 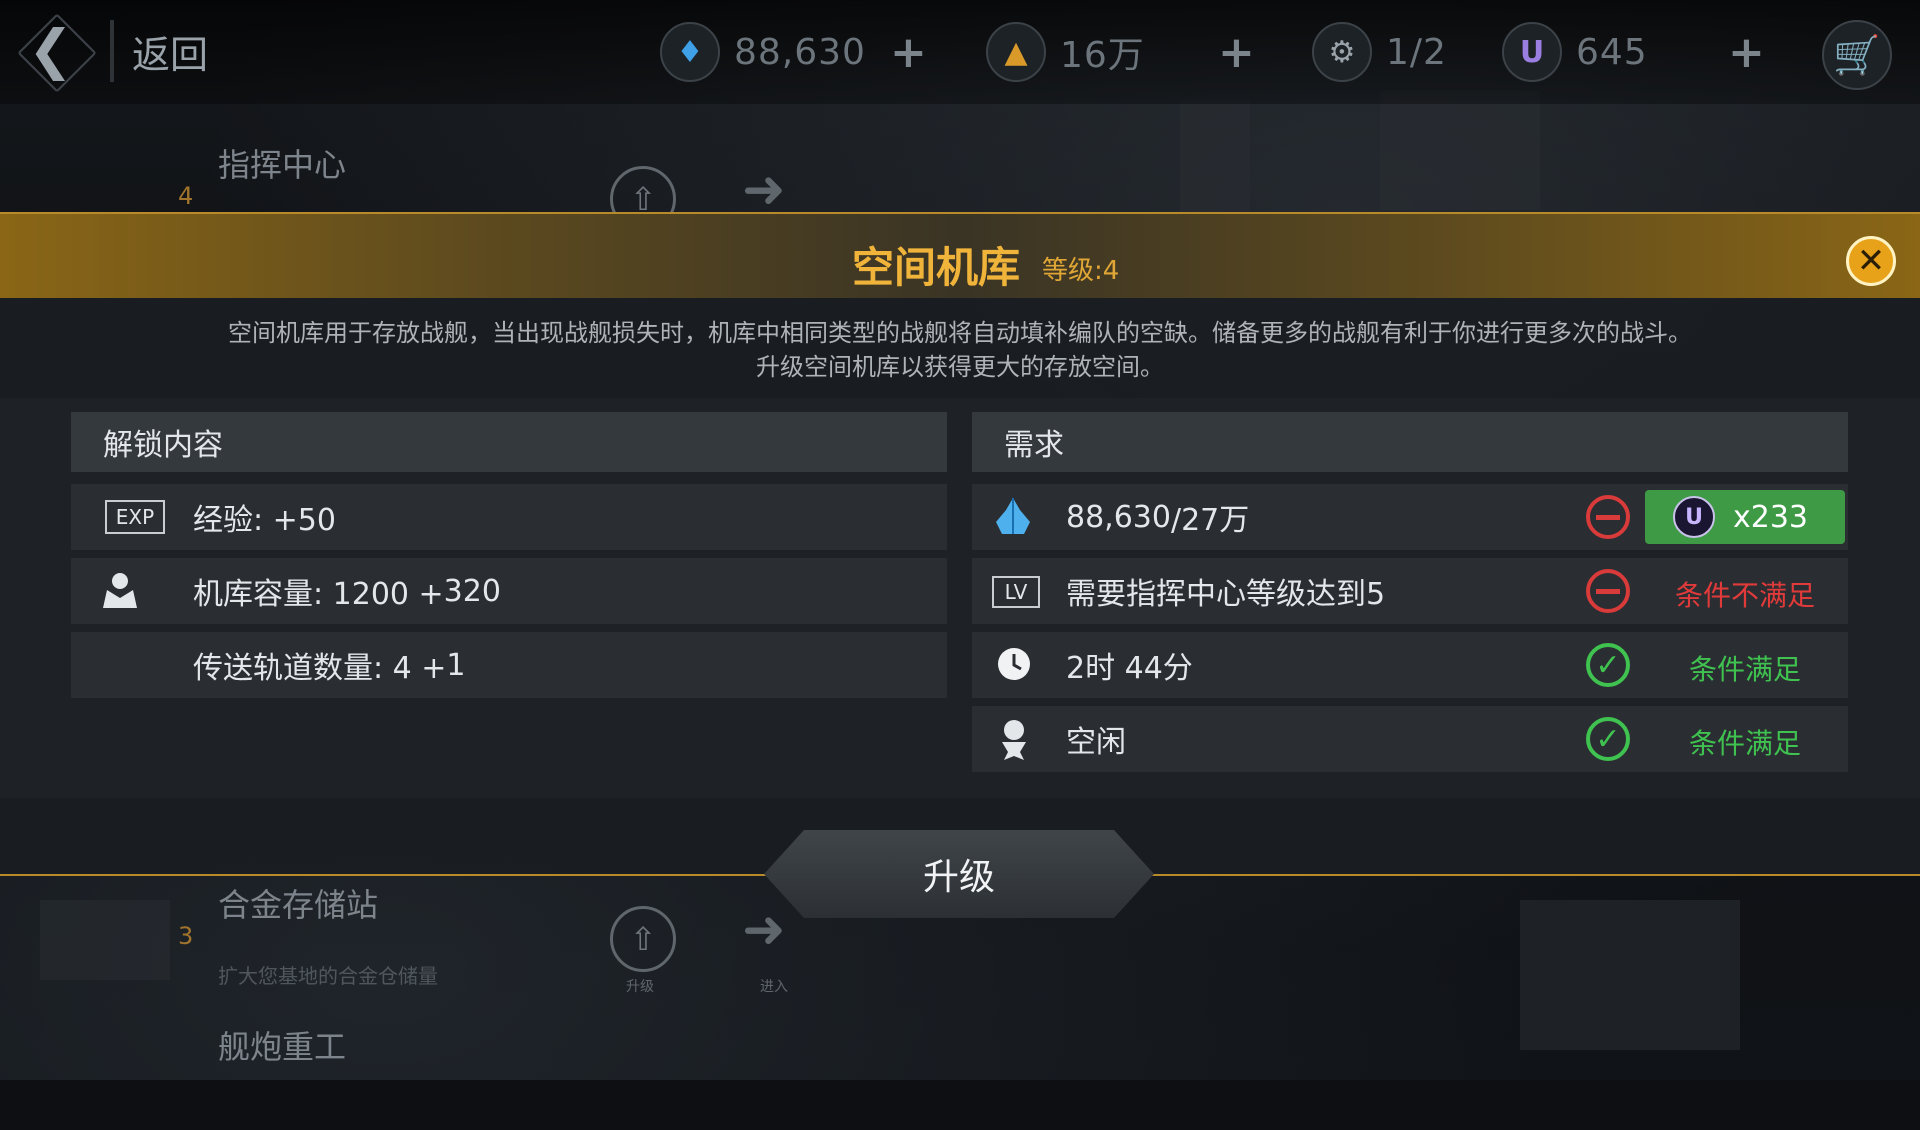 I want to click on building-level: 3, so click(x=186, y=936).